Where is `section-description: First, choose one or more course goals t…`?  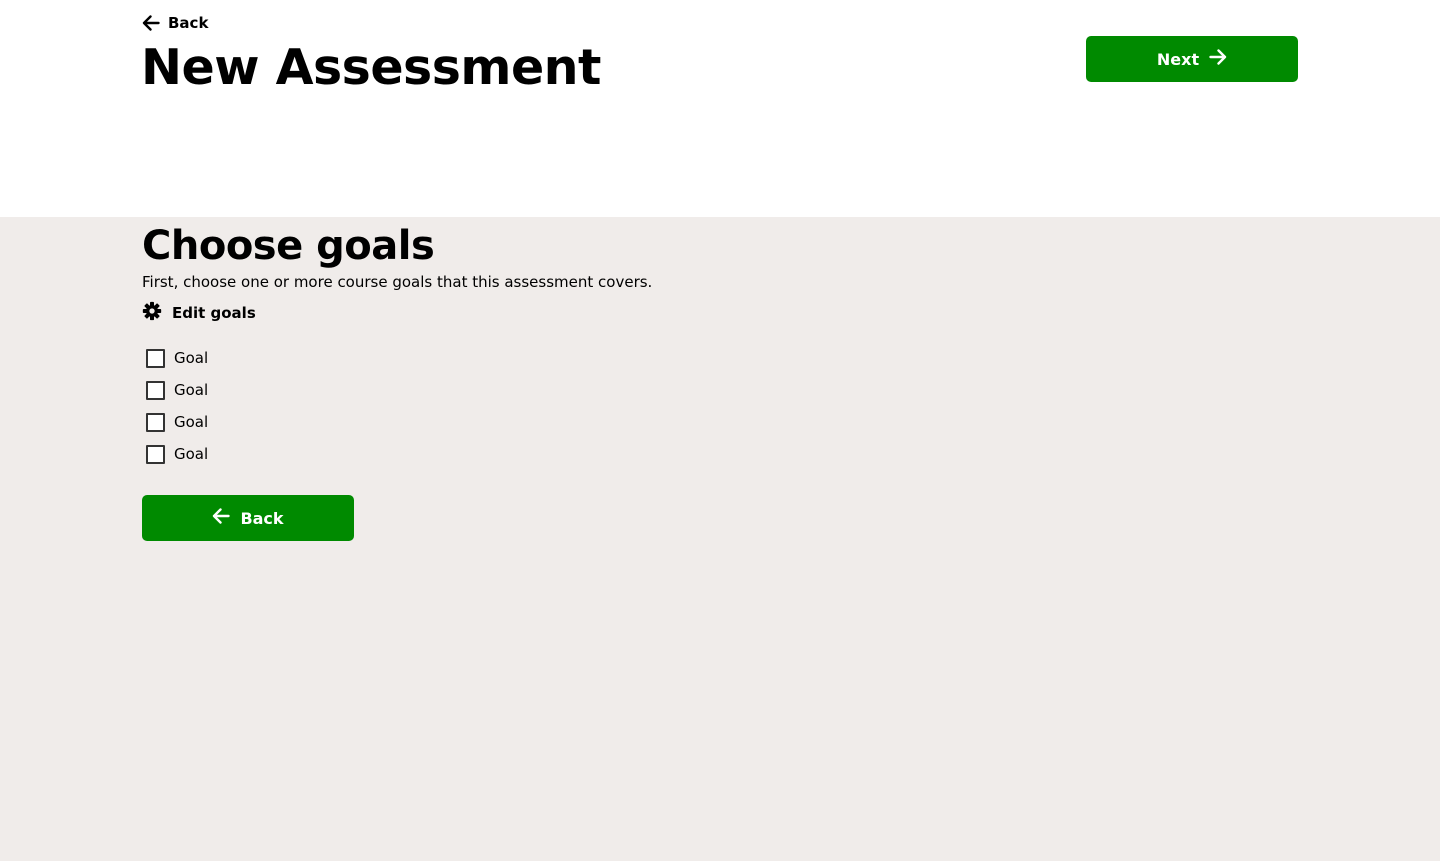 section-description: First, choose one or more course goals t… is located at coordinates (397, 282).